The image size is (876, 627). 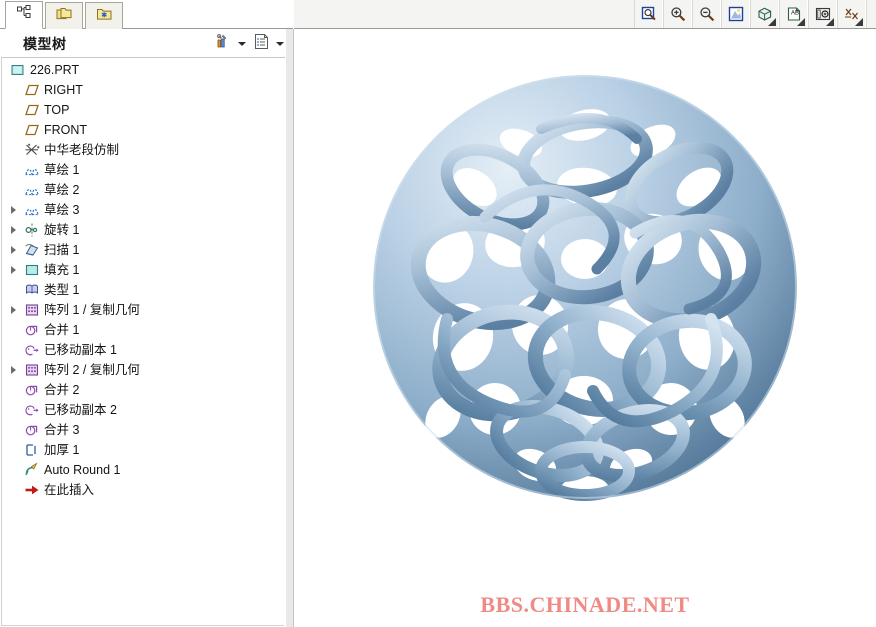 I want to click on tree-row: RIGHT, so click(x=143, y=90).